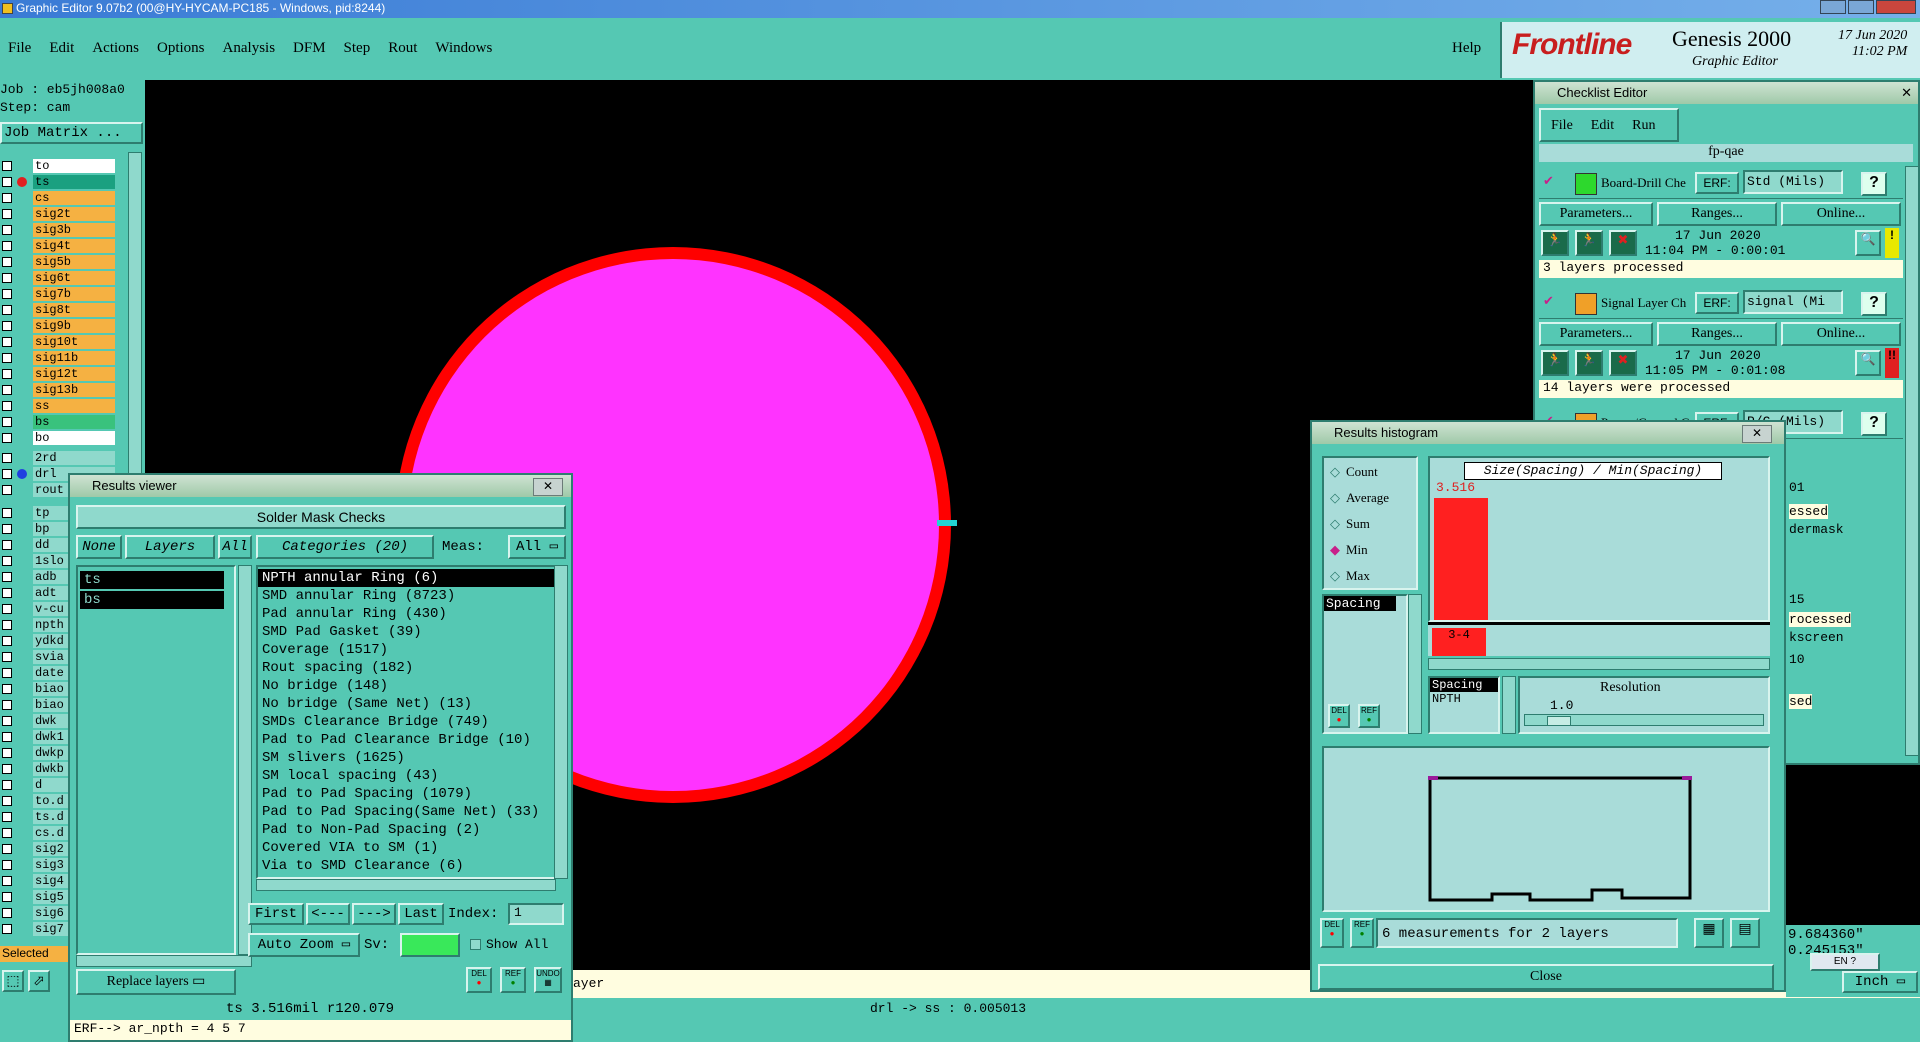 This screenshot has height=1042, width=1920. What do you see at coordinates (402, 48) in the screenshot?
I see `menu-rout: Rout` at bounding box center [402, 48].